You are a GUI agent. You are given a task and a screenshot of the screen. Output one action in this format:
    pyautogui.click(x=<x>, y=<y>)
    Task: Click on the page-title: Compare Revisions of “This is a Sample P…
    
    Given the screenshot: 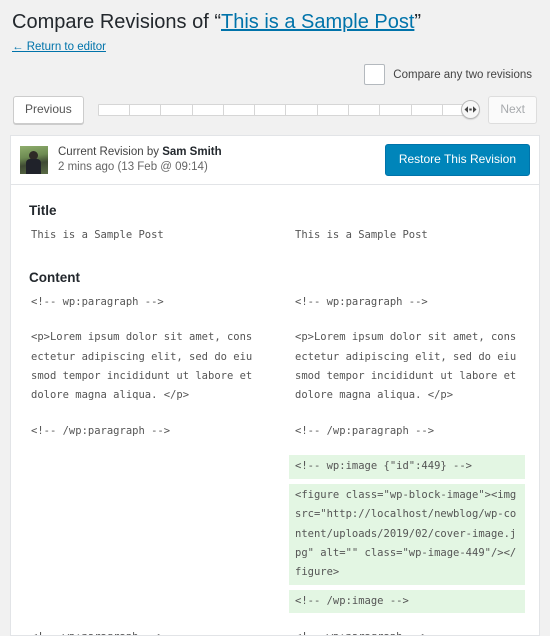 What is the action you would take?
    pyautogui.click(x=275, y=18)
    